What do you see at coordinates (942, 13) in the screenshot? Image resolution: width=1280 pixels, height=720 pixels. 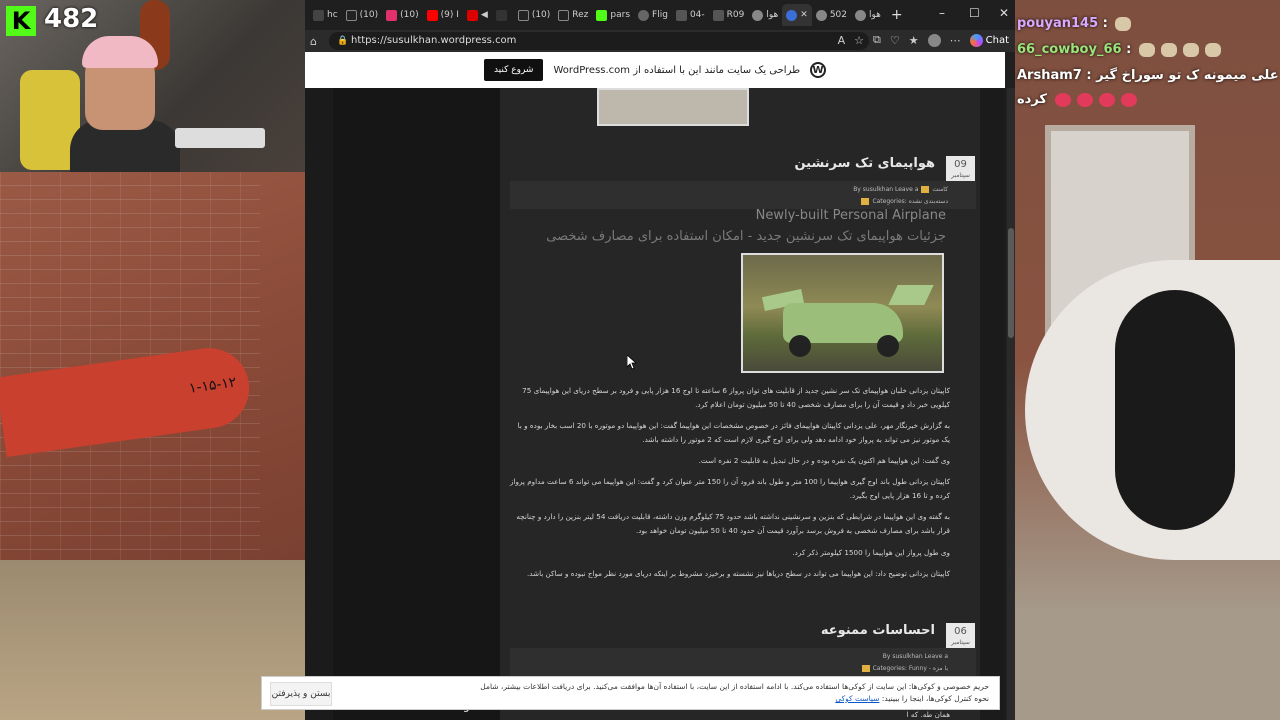 I see `minimize-button: –` at bounding box center [942, 13].